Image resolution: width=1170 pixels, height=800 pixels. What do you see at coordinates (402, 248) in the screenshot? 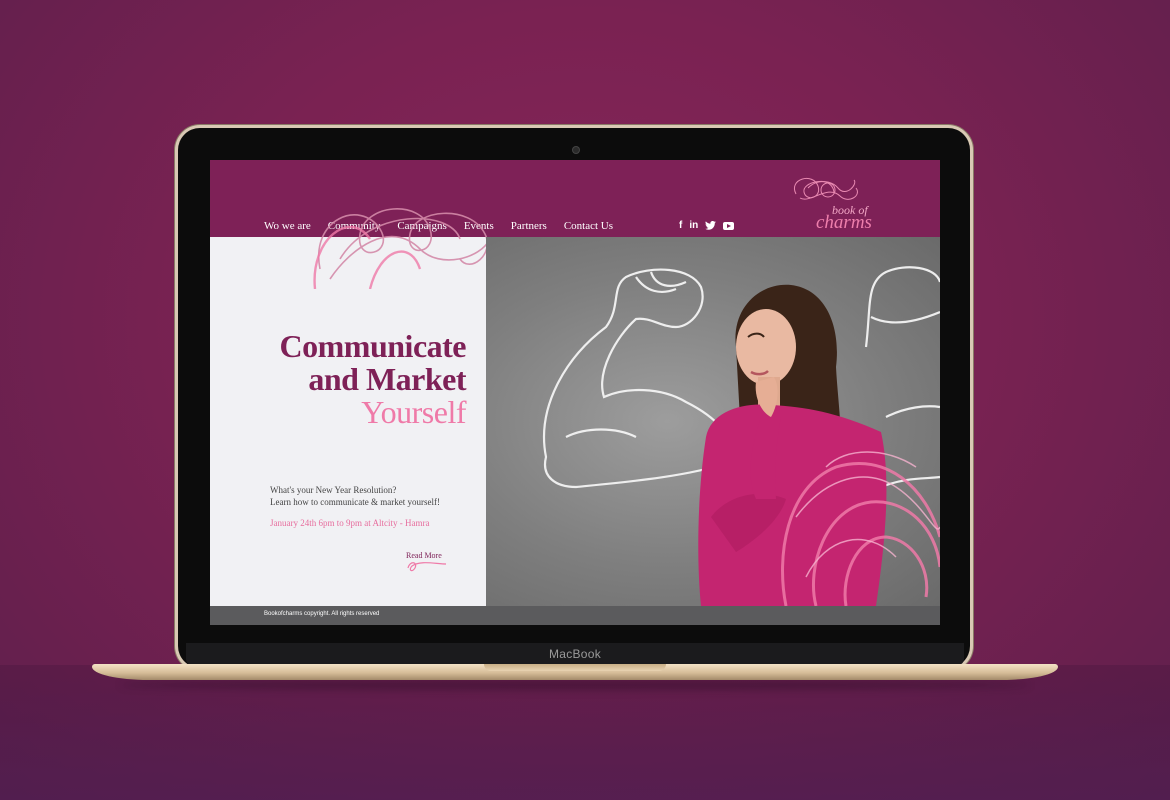
I see `headline-swirl-icon` at bounding box center [402, 248].